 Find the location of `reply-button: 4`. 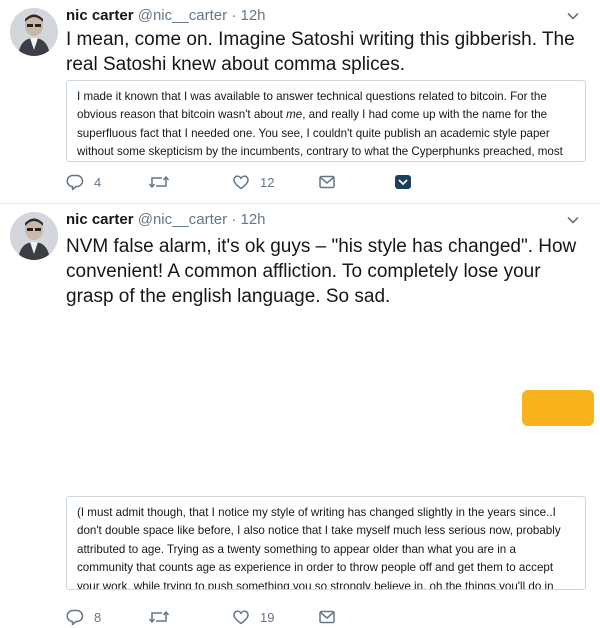

reply-button: 4 is located at coordinates (83, 182).